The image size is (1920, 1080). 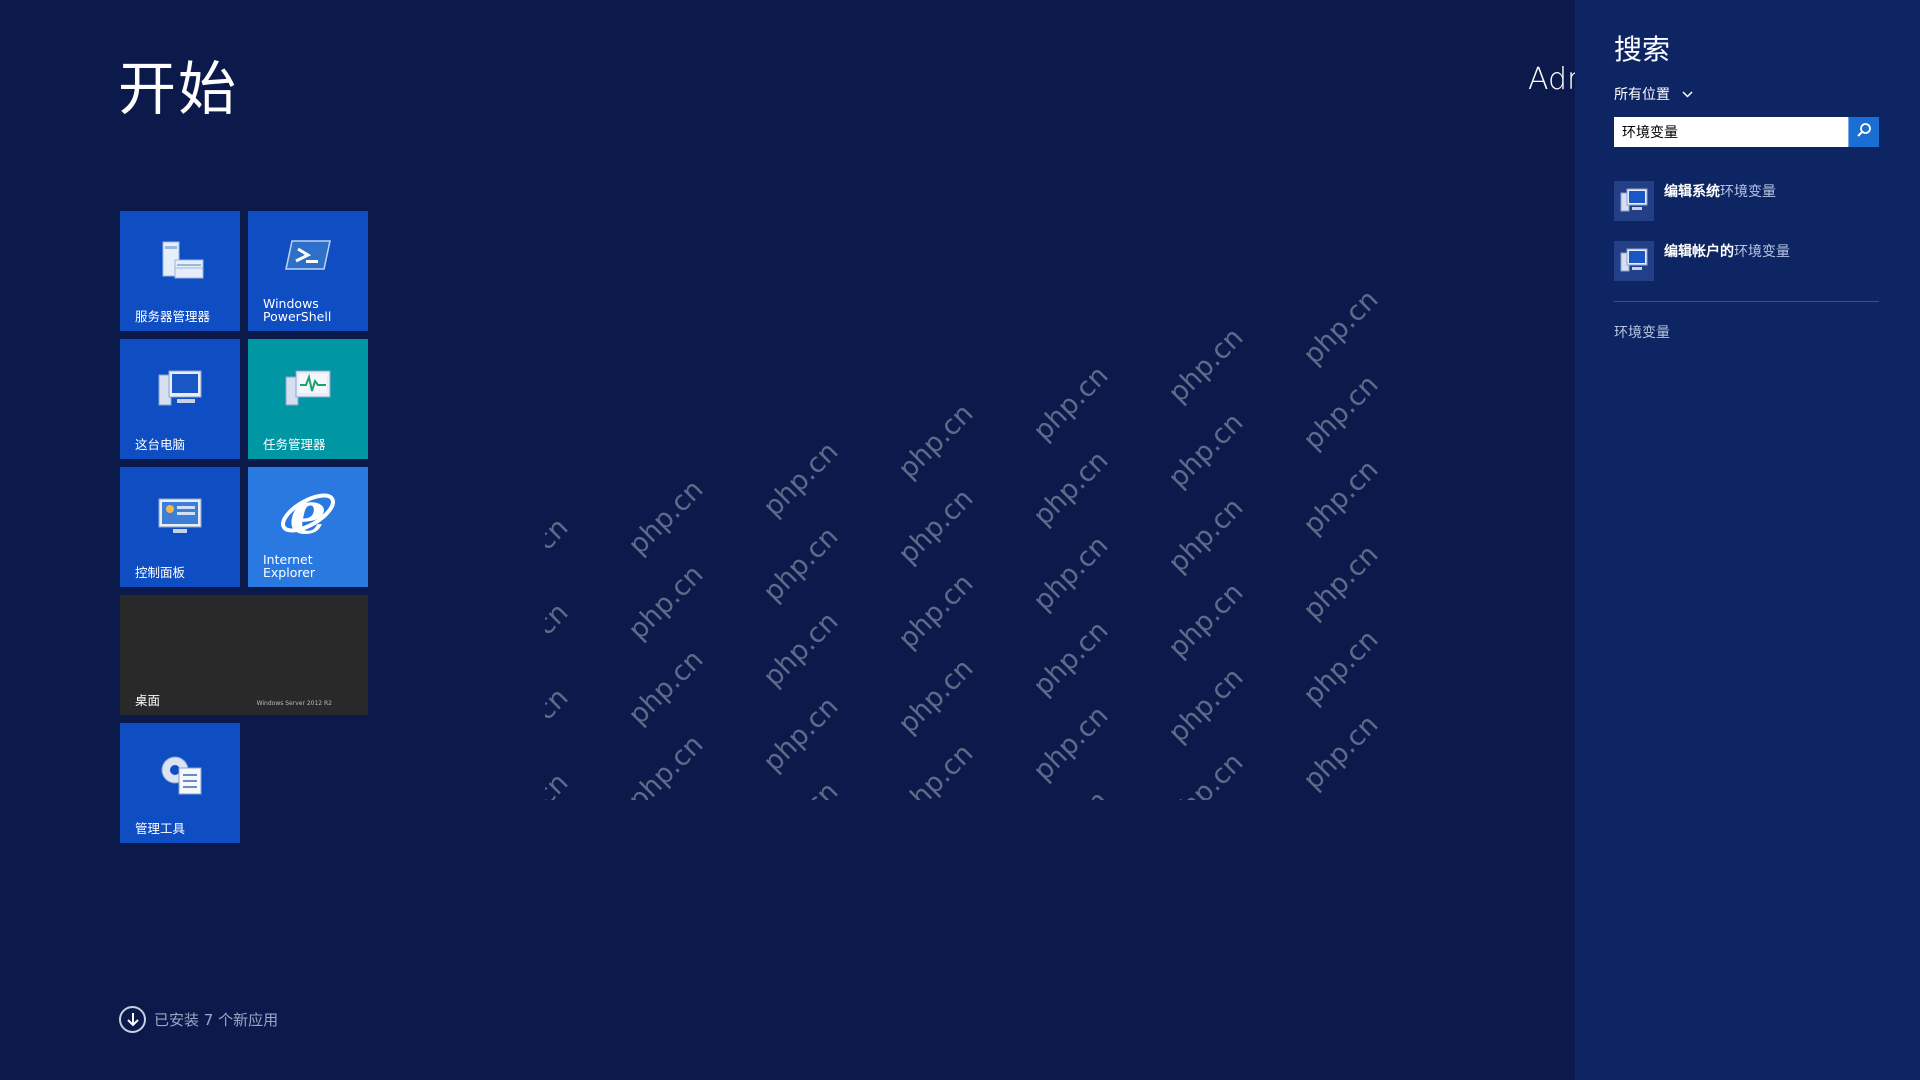 I want to click on search-title: 搜索, so click(x=1642, y=49).